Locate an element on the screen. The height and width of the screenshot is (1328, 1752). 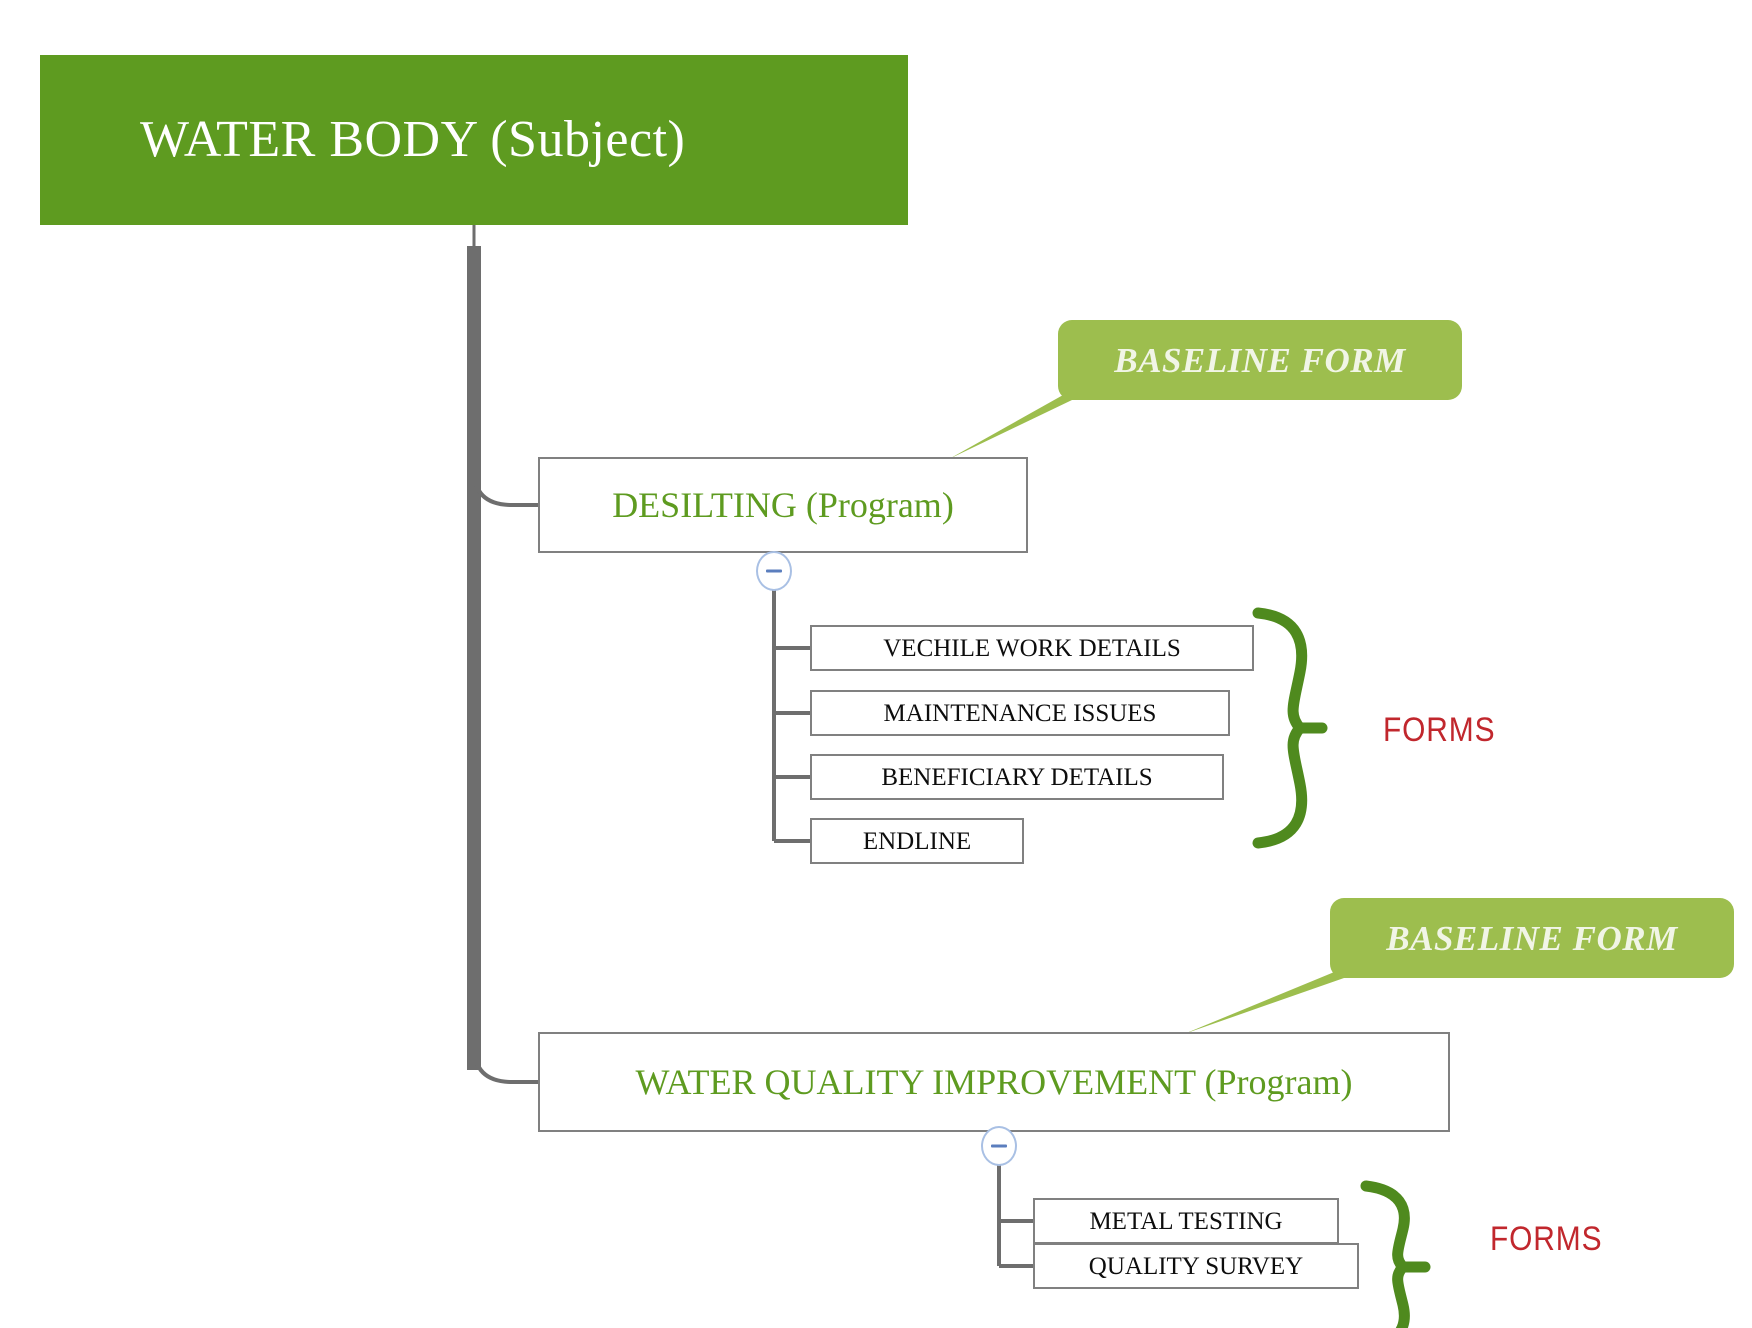
form-box-quality-survey: QUALITY SURVEY is located at coordinates (1196, 1266).